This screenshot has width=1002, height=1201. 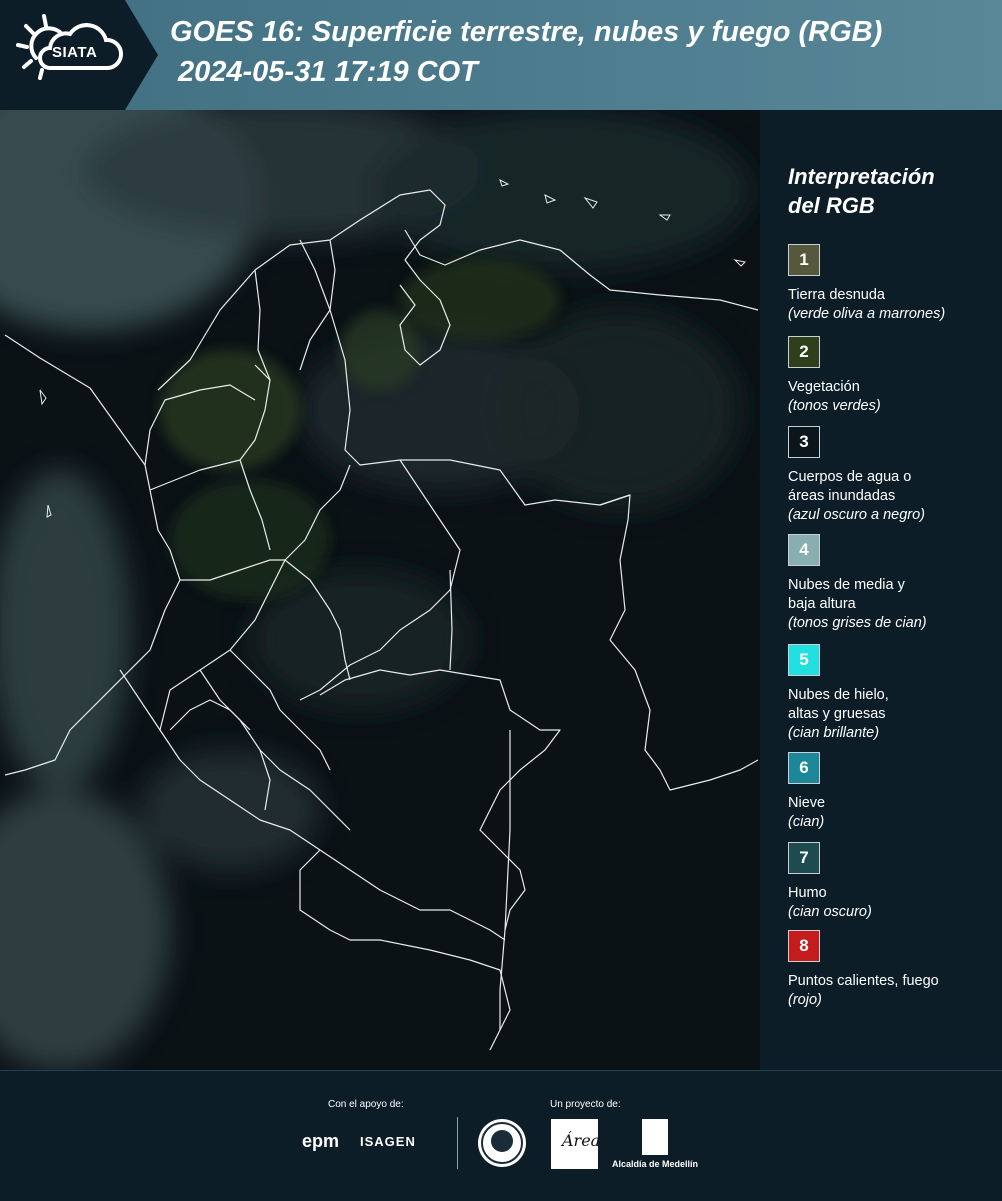 What do you see at coordinates (893, 882) in the screenshot?
I see `legend-item-smoke: 7 Humo (cian oscuro)` at bounding box center [893, 882].